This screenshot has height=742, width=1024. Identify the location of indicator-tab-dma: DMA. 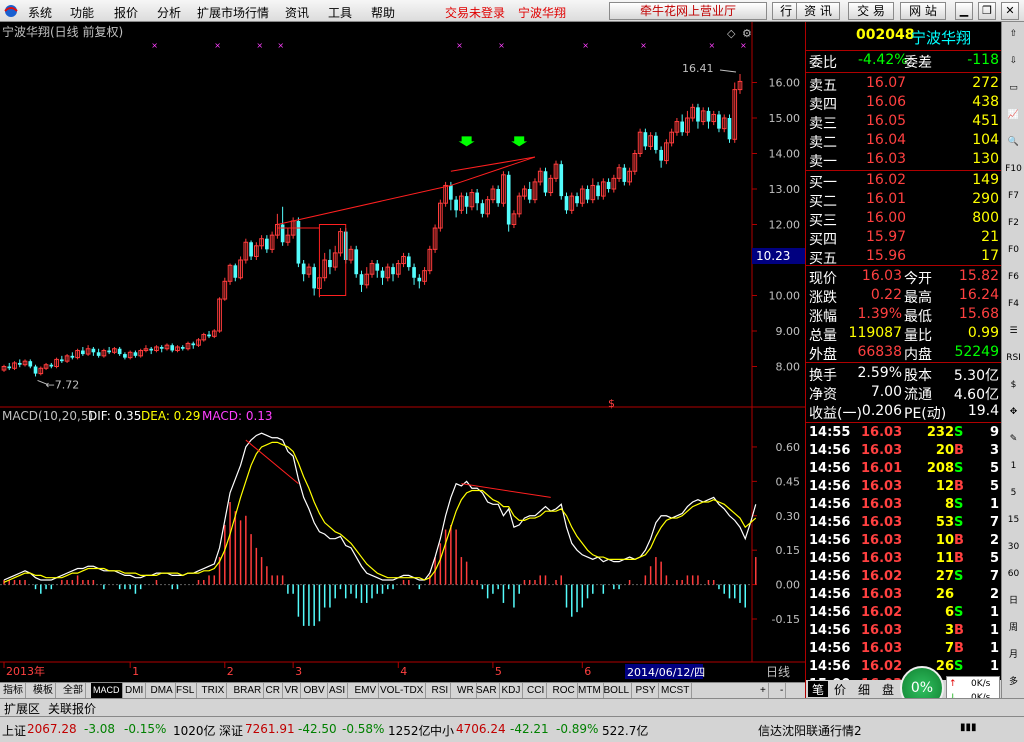
(162, 691).